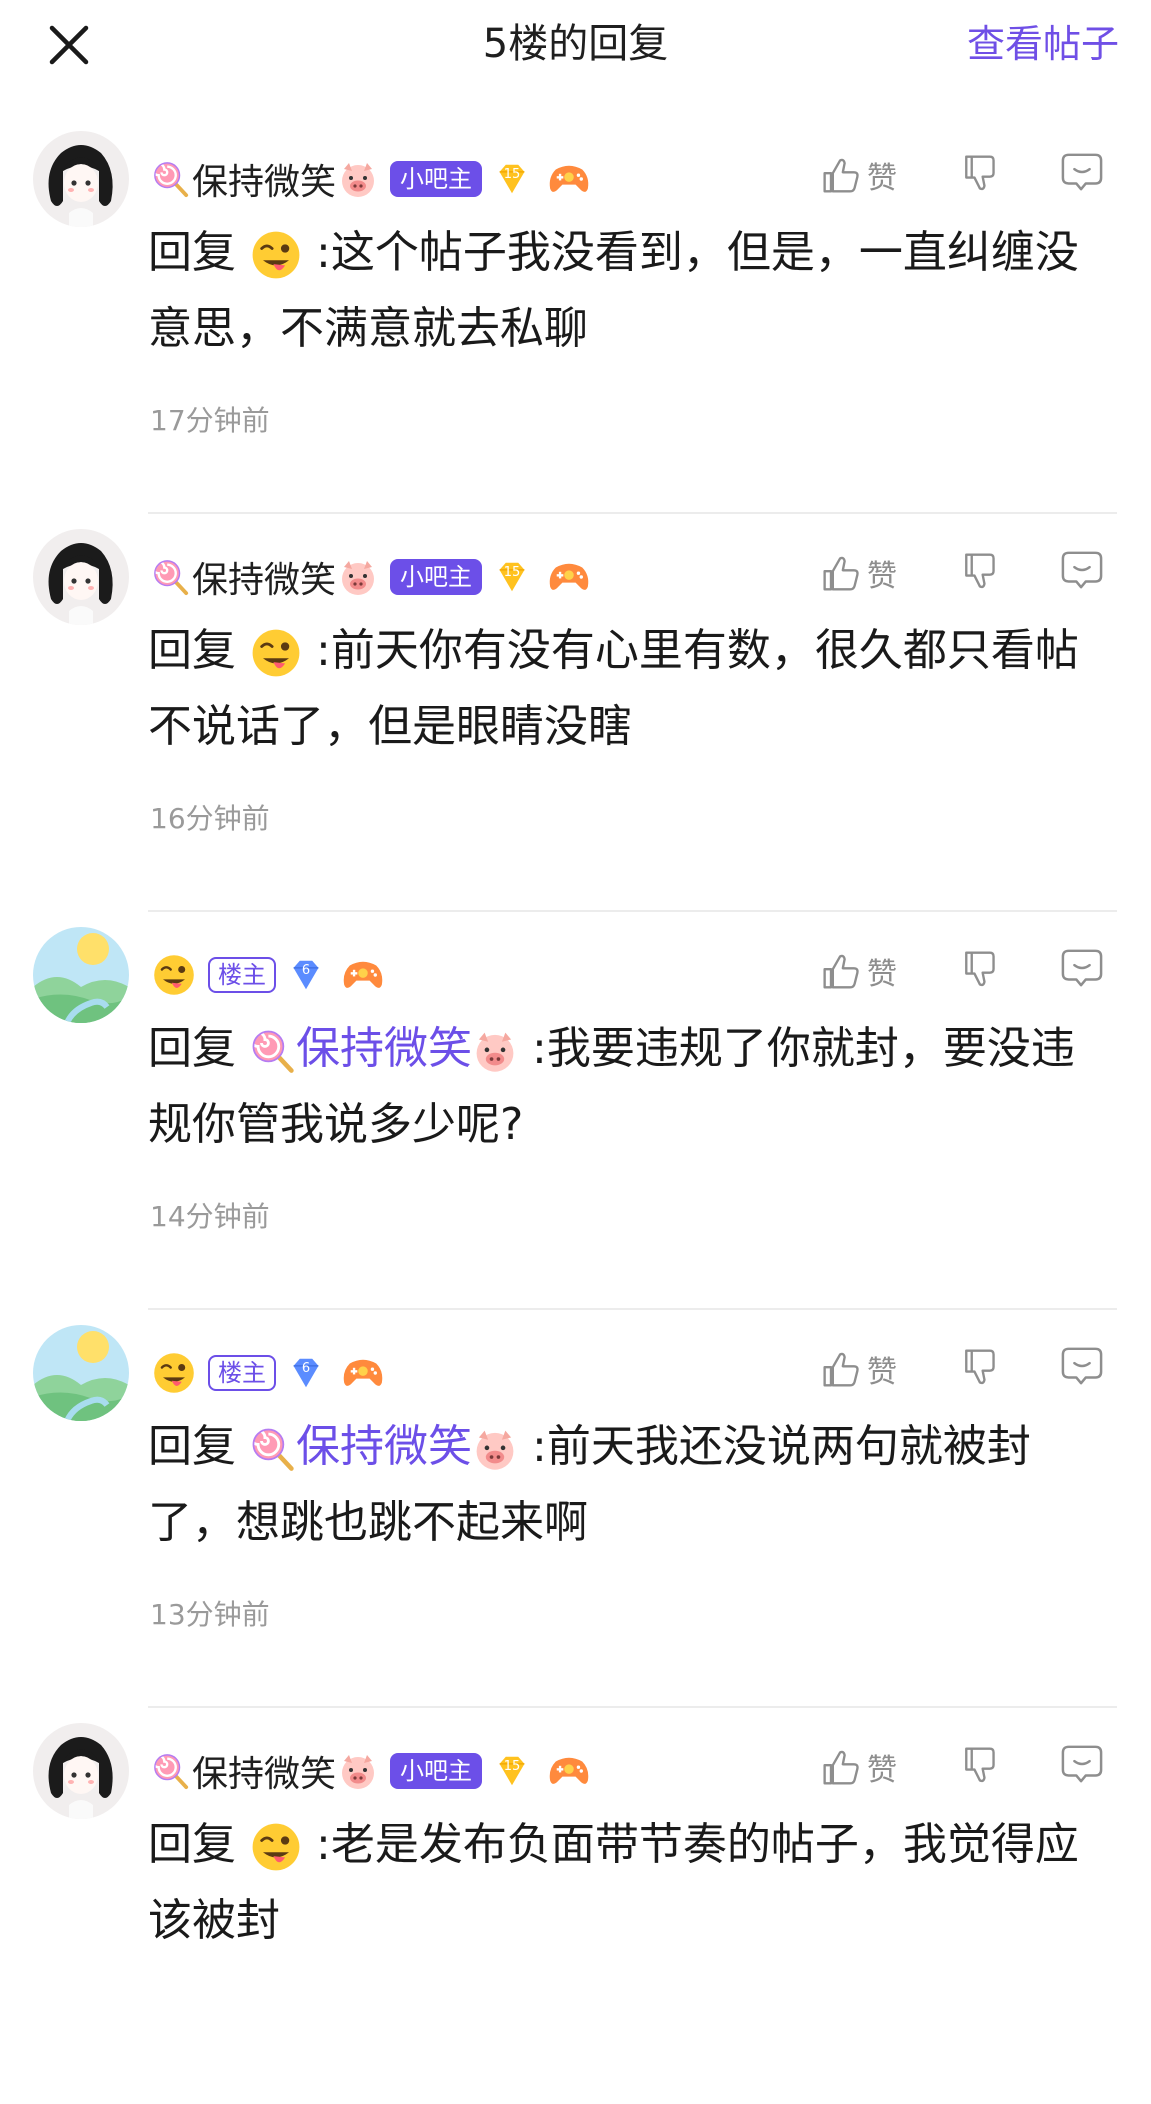  What do you see at coordinates (575, 46) in the screenshot?
I see `top-bar: 5楼的回复 查看帖子` at bounding box center [575, 46].